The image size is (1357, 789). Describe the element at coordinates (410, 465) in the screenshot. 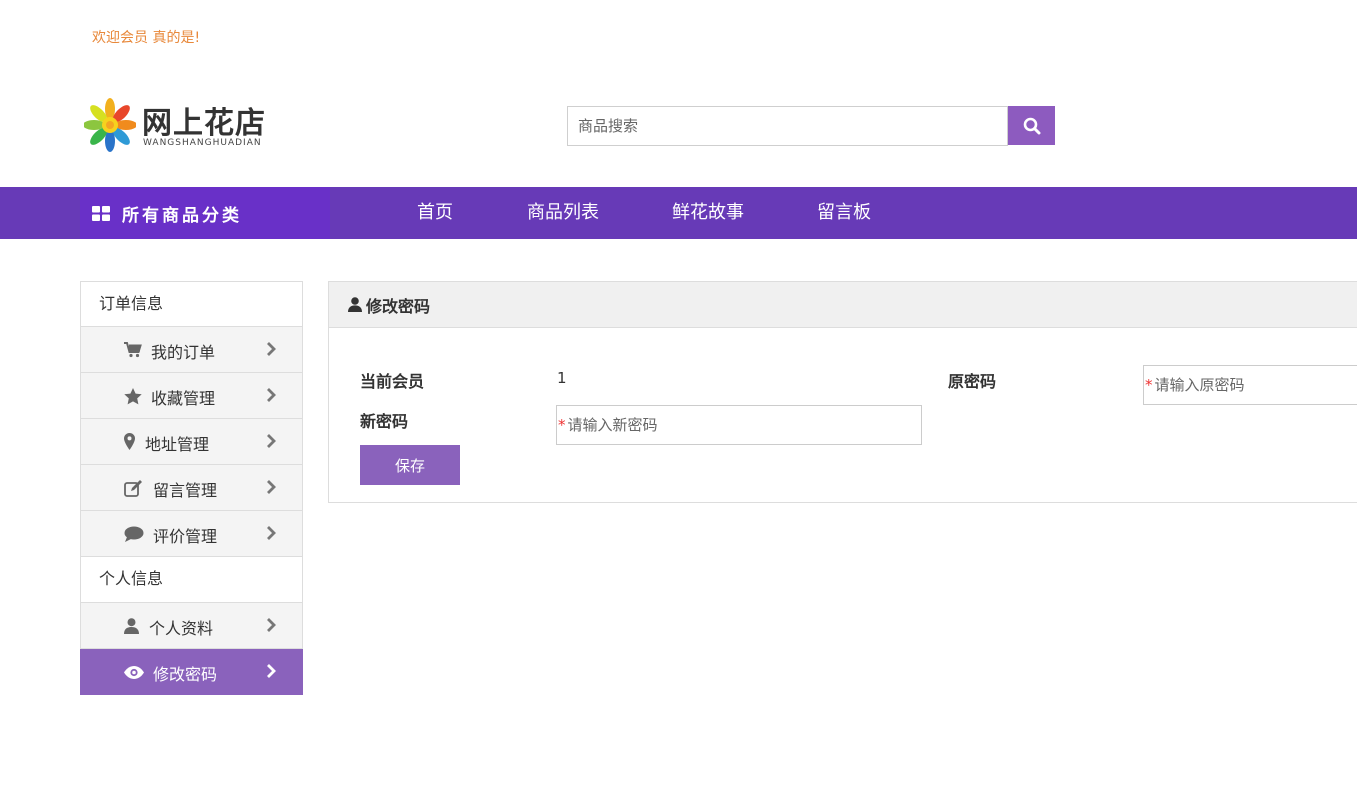

I see `save-button: 保存` at that location.